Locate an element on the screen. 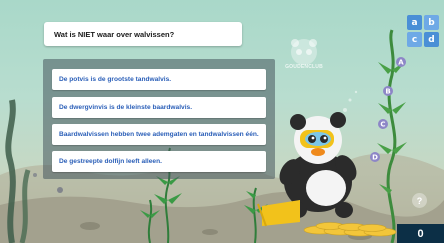 Image resolution: width=444 pixels, height=243 pixels. question-box: Wat is NIET waar over walvissen? is located at coordinates (143, 34).